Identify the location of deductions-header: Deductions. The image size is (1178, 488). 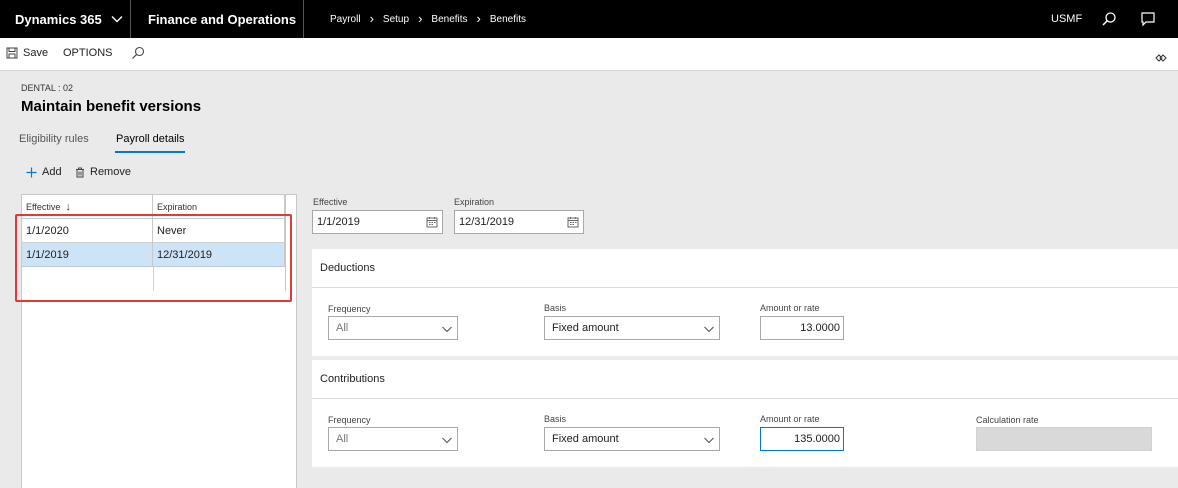
(745, 268).